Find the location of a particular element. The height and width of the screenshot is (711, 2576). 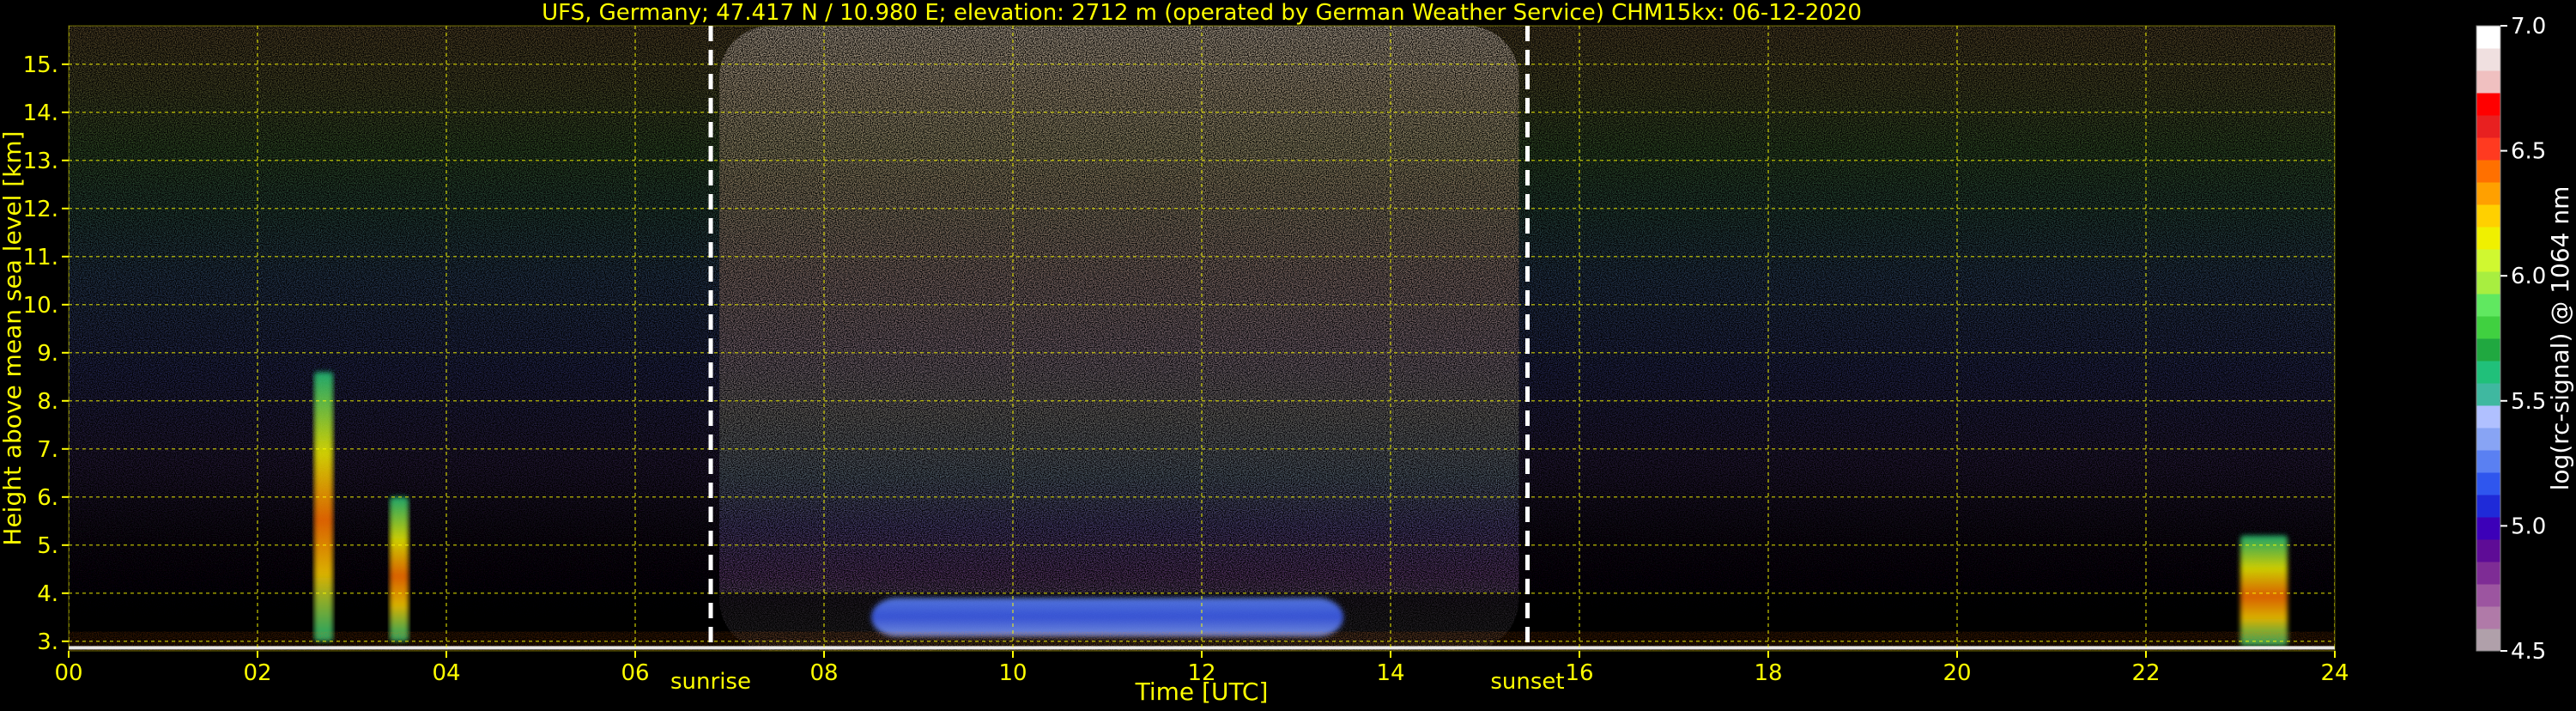

y-tick-label: 10. is located at coordinates (40, 306).